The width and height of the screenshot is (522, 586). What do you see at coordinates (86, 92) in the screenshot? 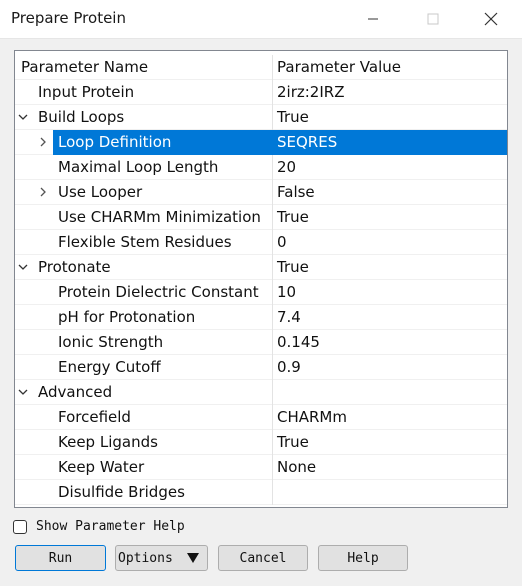
I see `param-name: Input Protein` at bounding box center [86, 92].